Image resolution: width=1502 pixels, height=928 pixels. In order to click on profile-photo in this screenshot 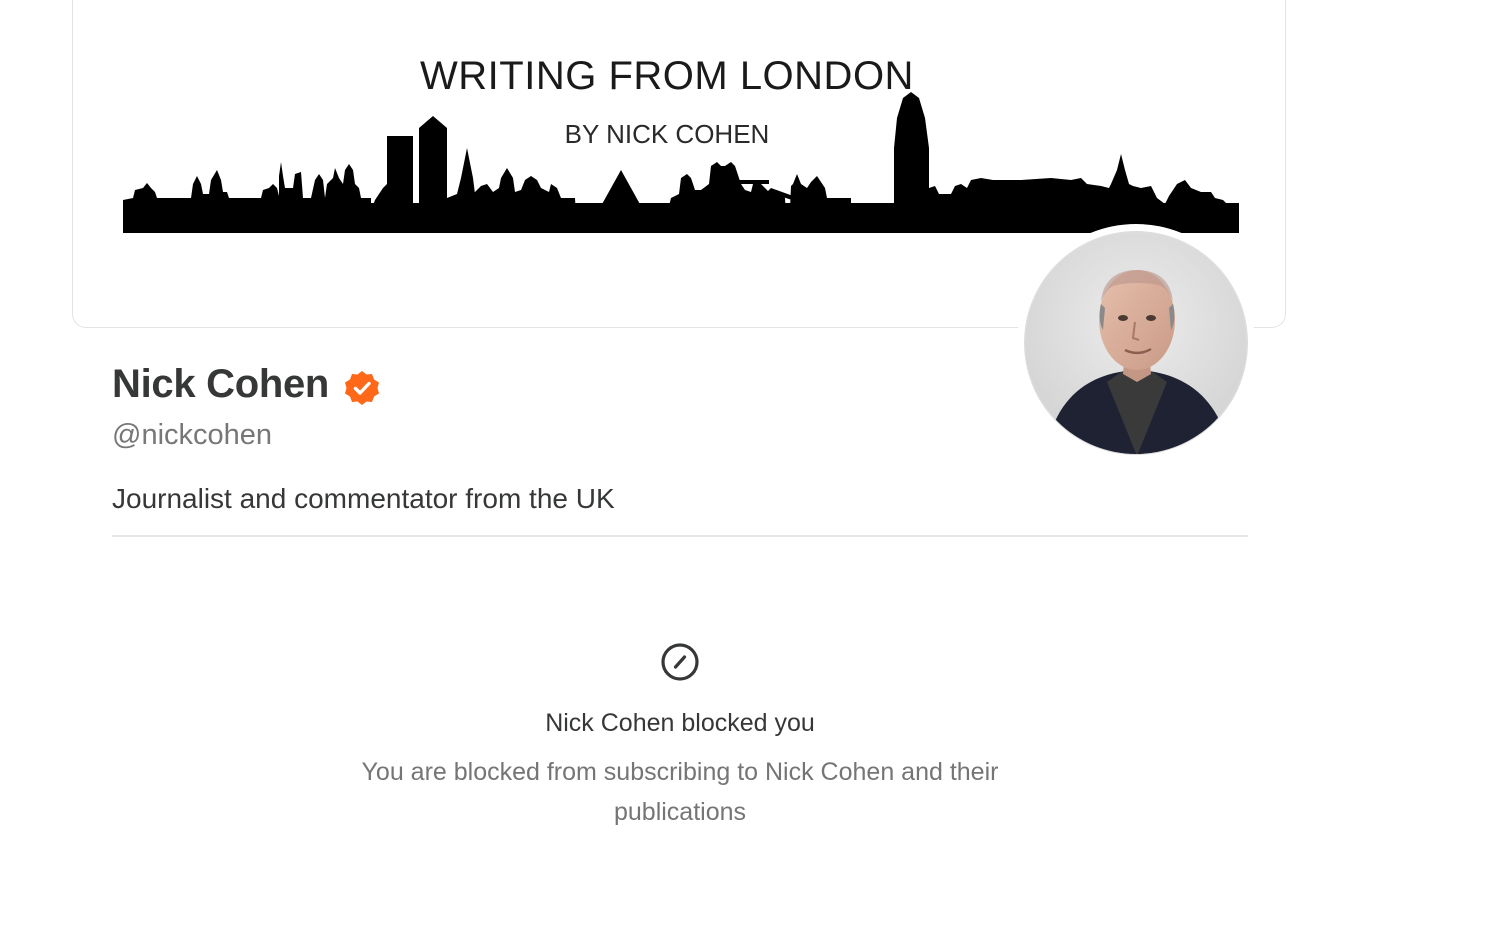, I will do `click(1136, 343)`.